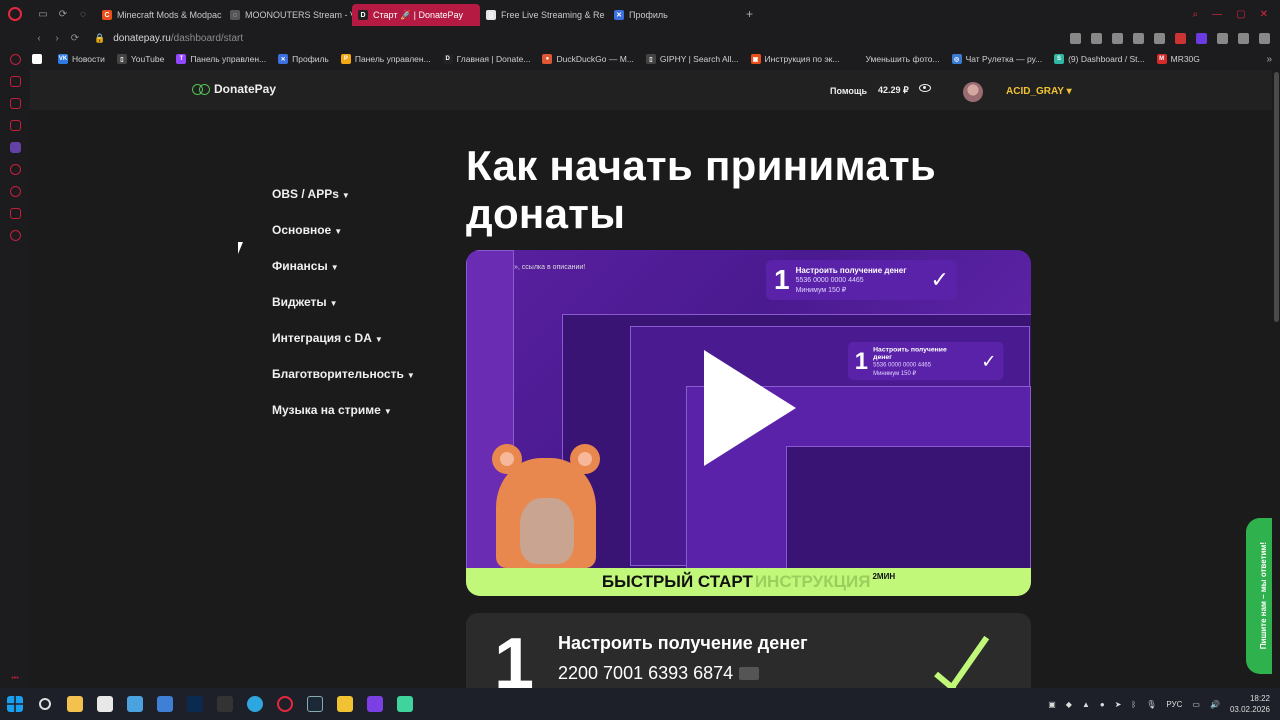 This screenshot has height=720, width=1280. Describe the element at coordinates (140, 59) in the screenshot. I see `bookmark-item: ▯ YouTube` at that location.